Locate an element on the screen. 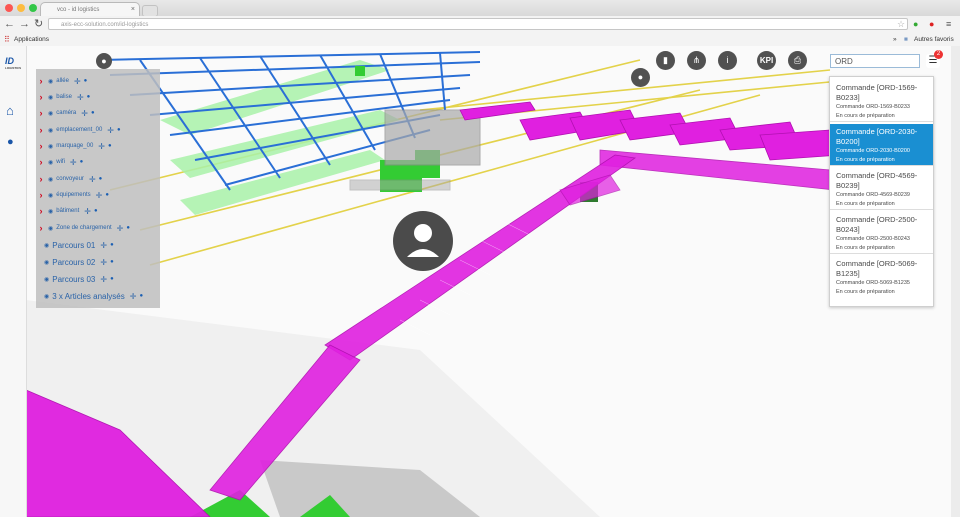 This screenshot has height=517, width=960. tab-close-icon: × is located at coordinates (133, 9).